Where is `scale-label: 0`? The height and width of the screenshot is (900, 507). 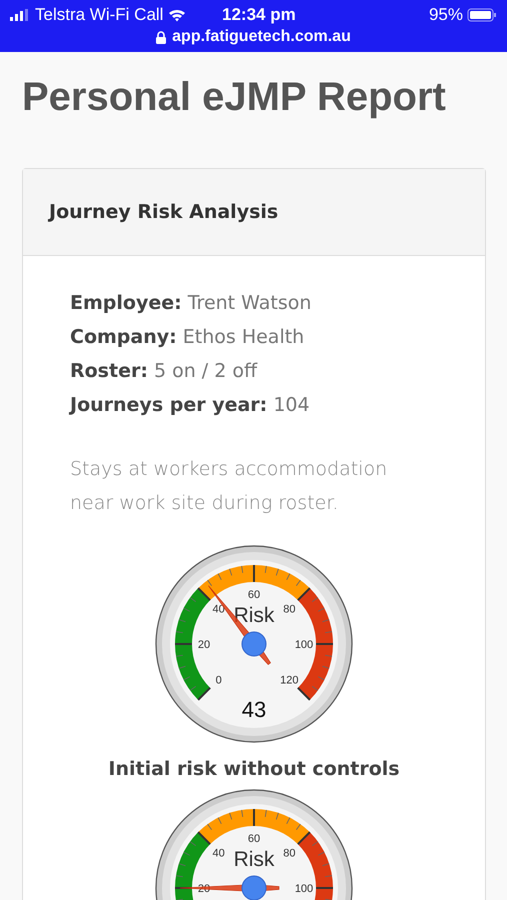
scale-label: 0 is located at coordinates (219, 680).